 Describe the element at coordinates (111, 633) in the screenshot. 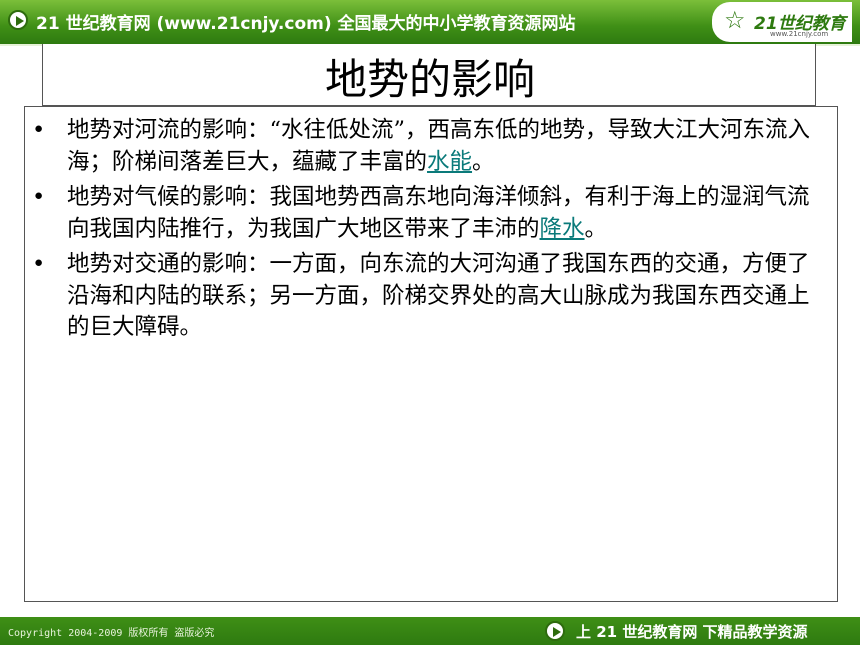

I see `copyright-text: Copyright 2004-2009 版权所有 盗版必究` at that location.